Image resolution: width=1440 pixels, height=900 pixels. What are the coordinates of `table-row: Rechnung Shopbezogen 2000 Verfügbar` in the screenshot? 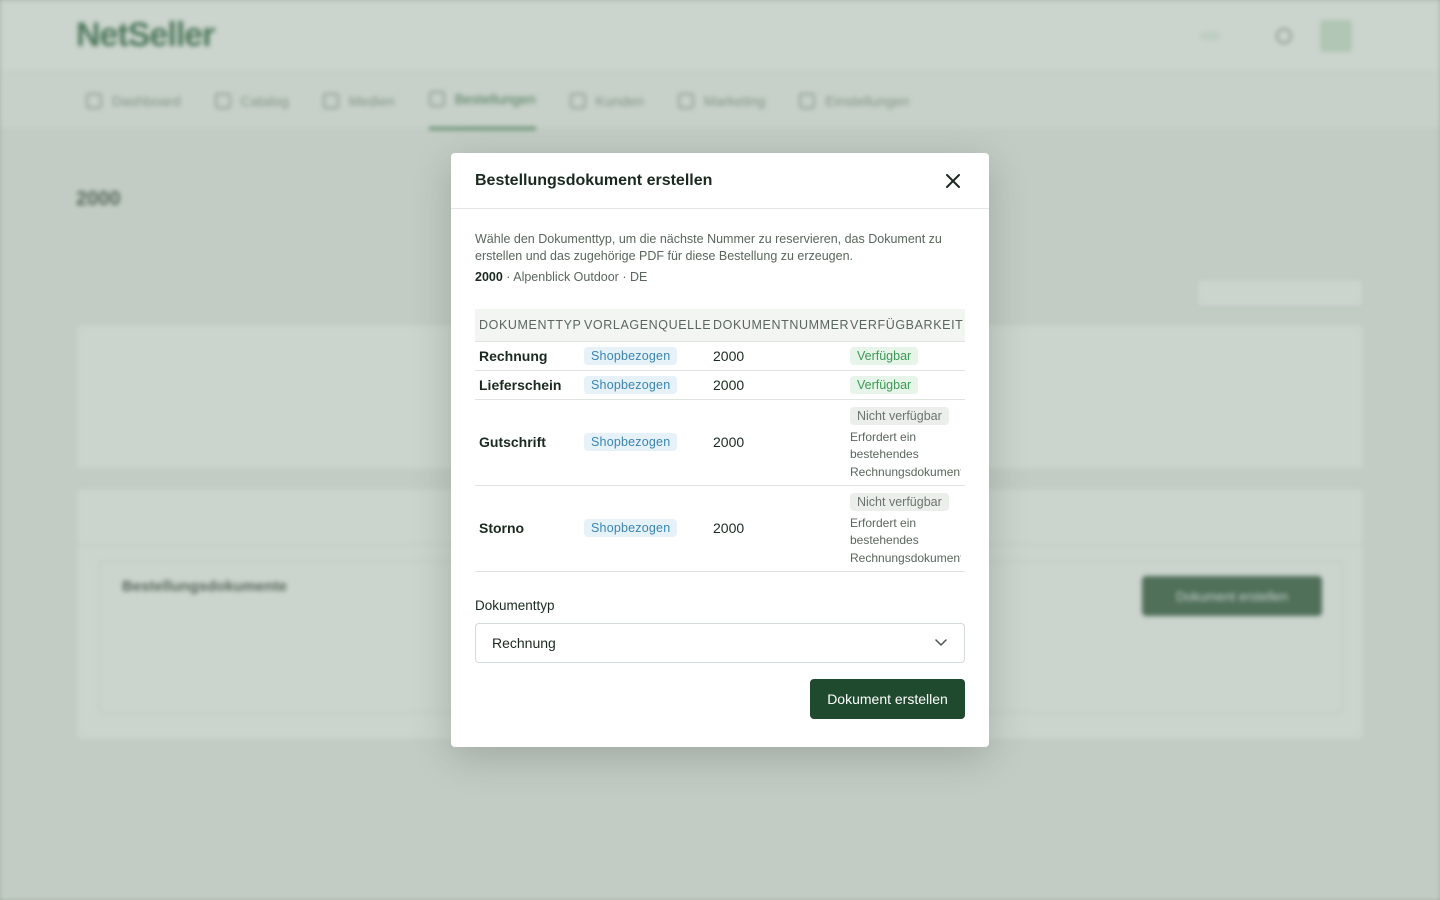 It's located at (720, 356).